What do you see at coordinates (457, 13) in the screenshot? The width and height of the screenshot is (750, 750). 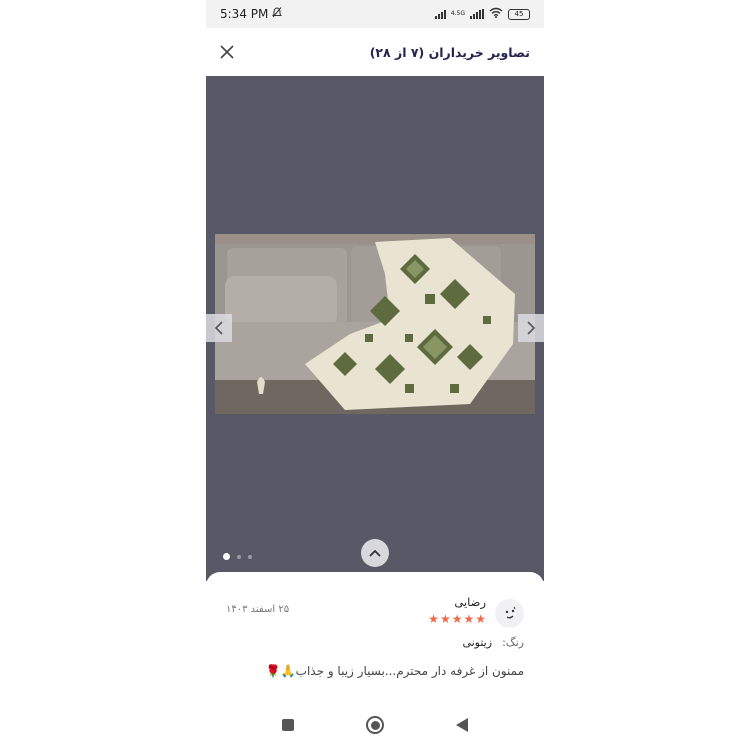 I see `network-type: 4.5G` at bounding box center [457, 13].